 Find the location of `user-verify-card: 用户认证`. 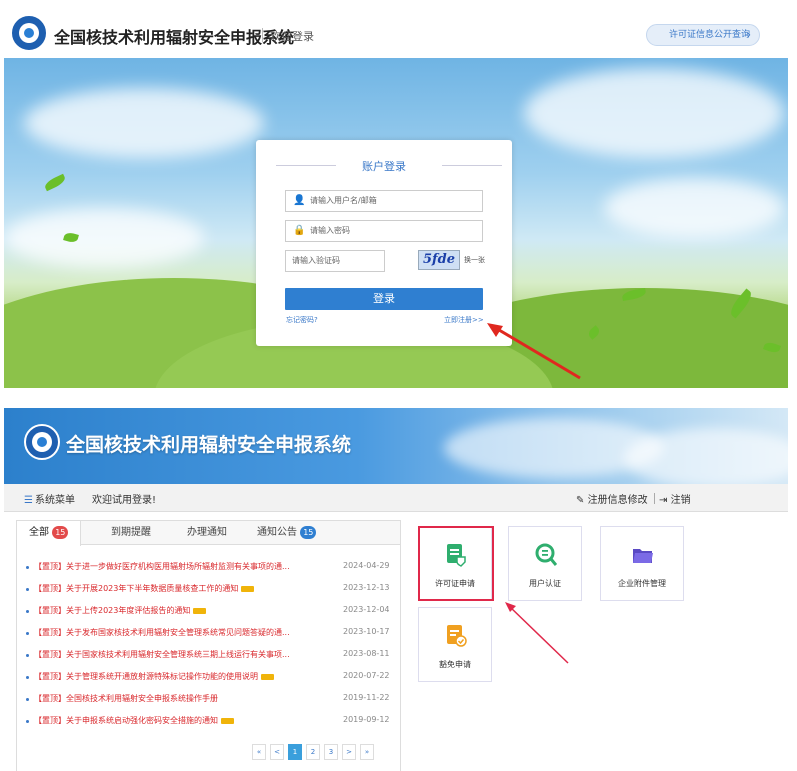

user-verify-card: 用户认证 is located at coordinates (545, 563).